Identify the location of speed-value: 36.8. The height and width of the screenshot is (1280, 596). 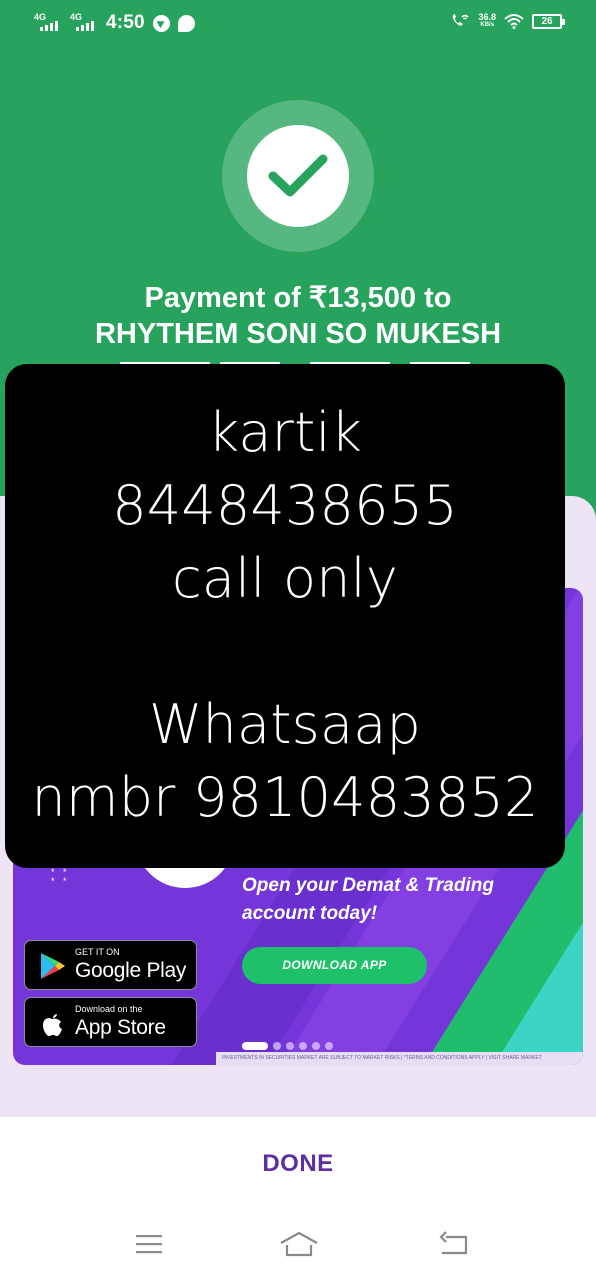
(487, 17).